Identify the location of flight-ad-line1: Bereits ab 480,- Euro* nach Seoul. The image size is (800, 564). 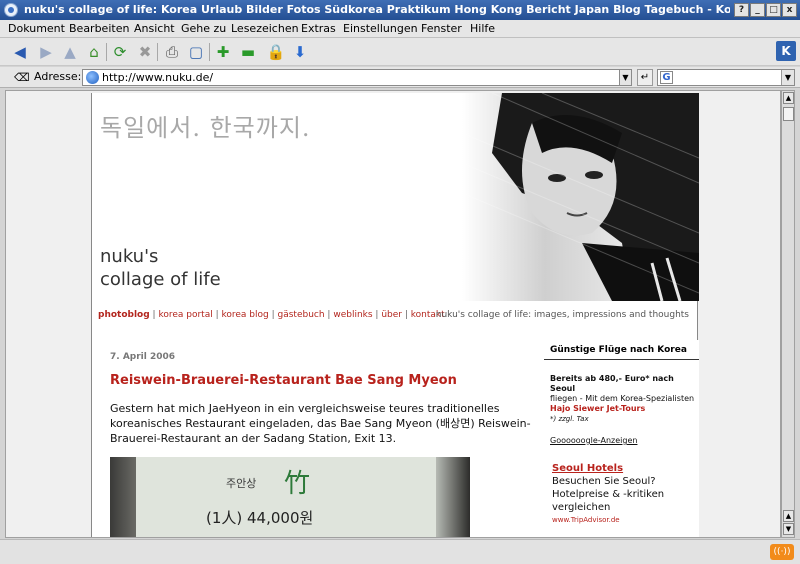
(612, 383).